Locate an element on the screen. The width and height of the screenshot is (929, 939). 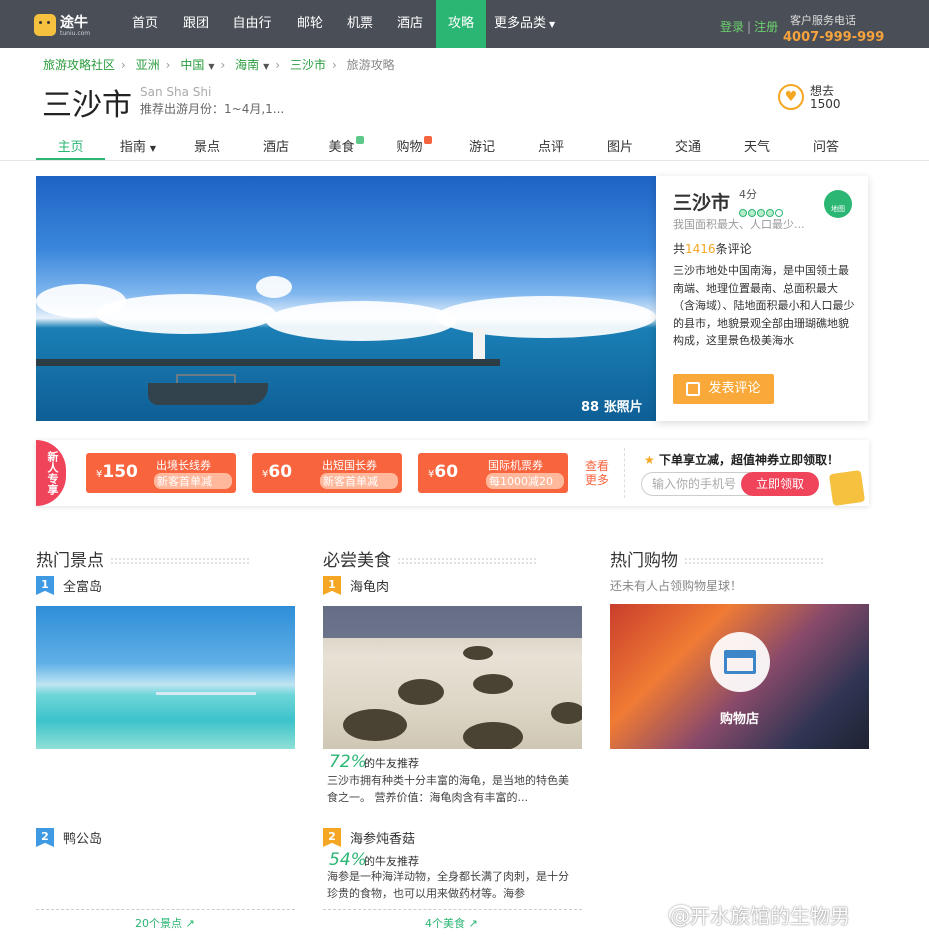
shopping-photo: 购物店 is located at coordinates (739, 676).